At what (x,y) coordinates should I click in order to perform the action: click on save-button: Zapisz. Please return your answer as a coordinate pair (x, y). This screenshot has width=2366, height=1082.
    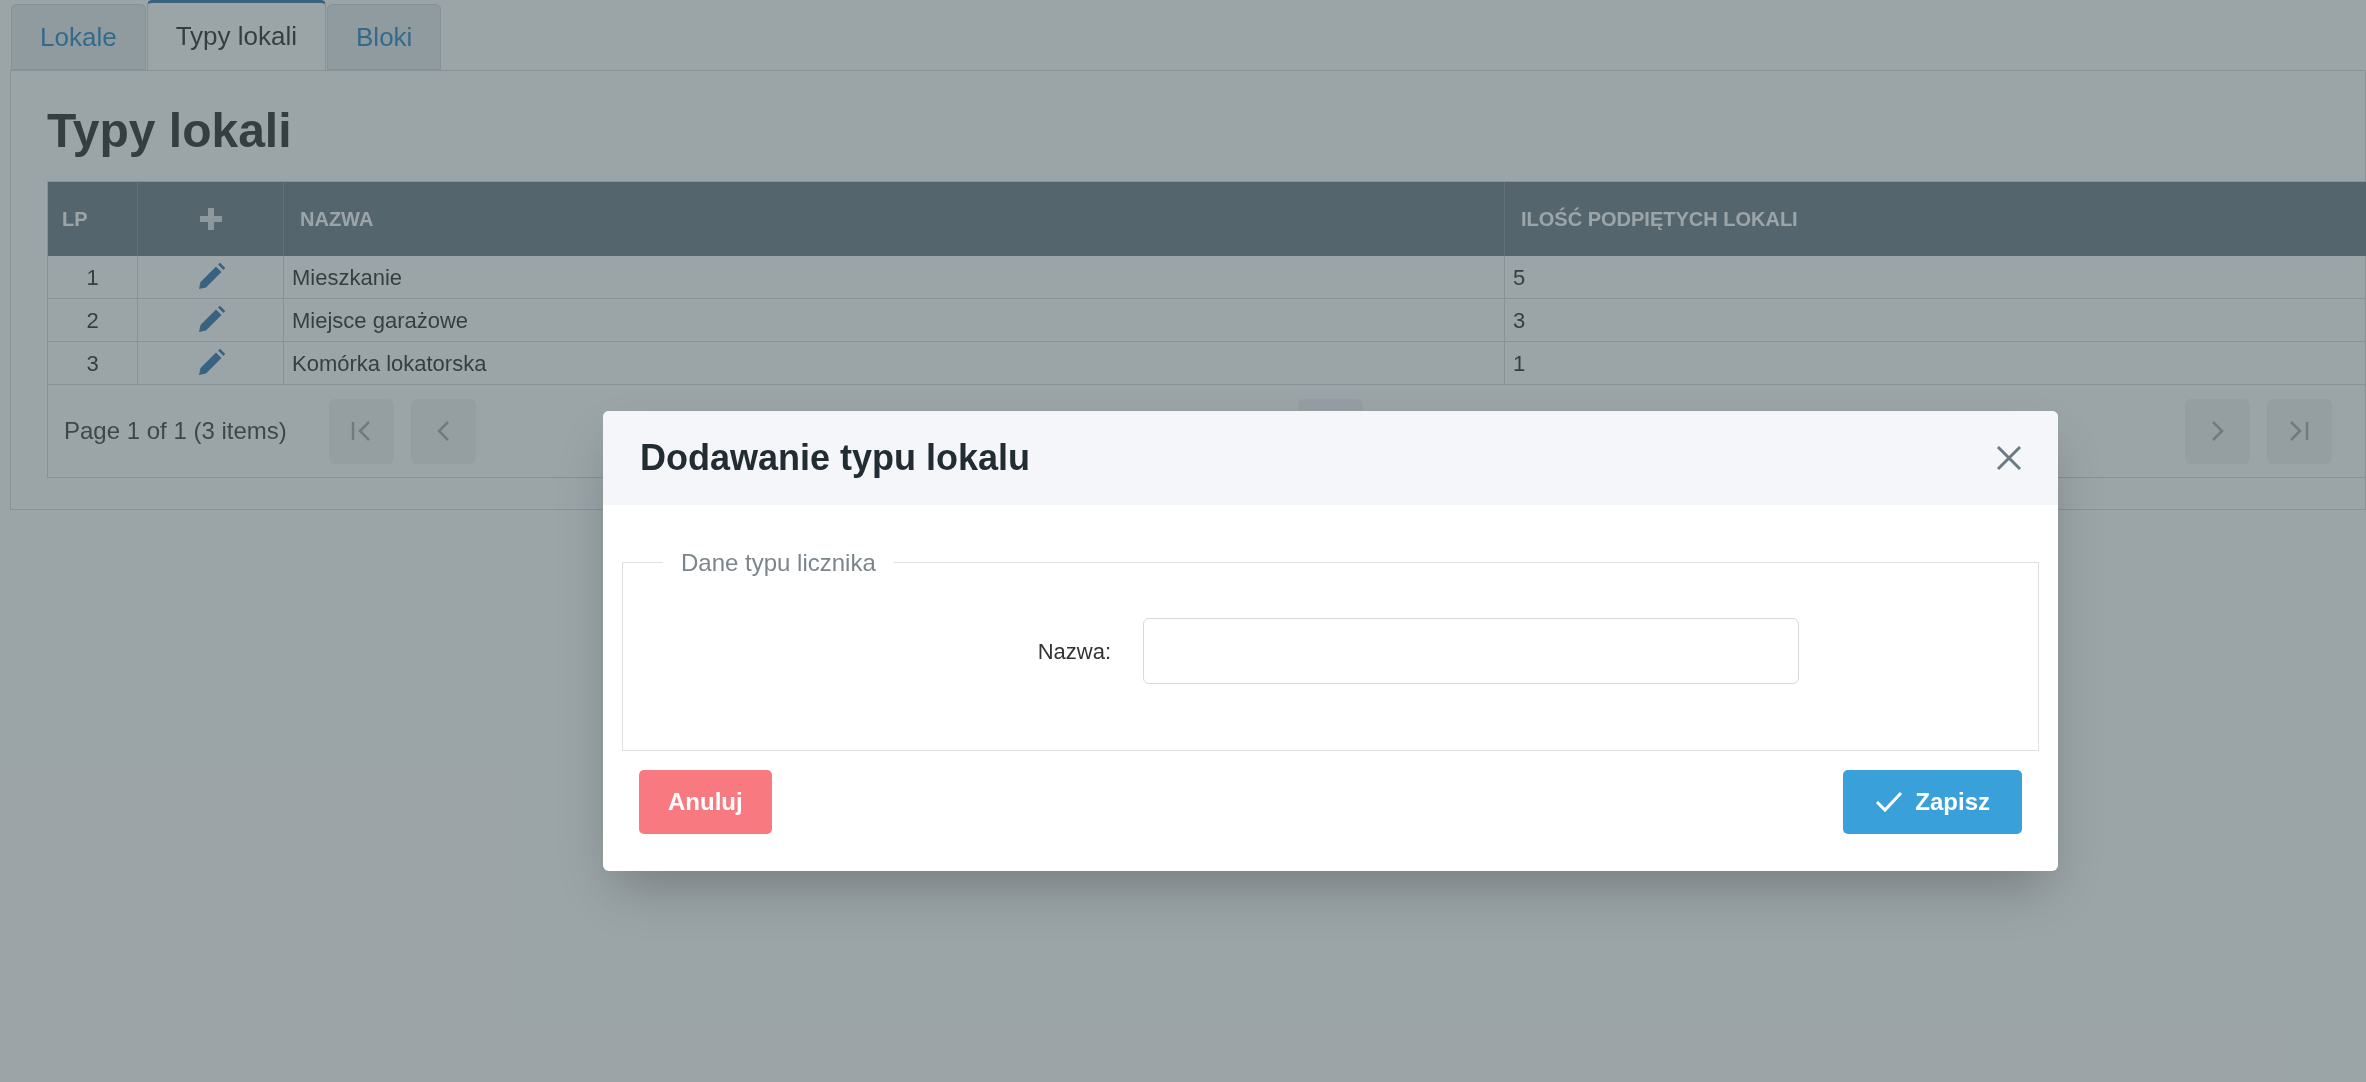
    Looking at the image, I should click on (1932, 802).